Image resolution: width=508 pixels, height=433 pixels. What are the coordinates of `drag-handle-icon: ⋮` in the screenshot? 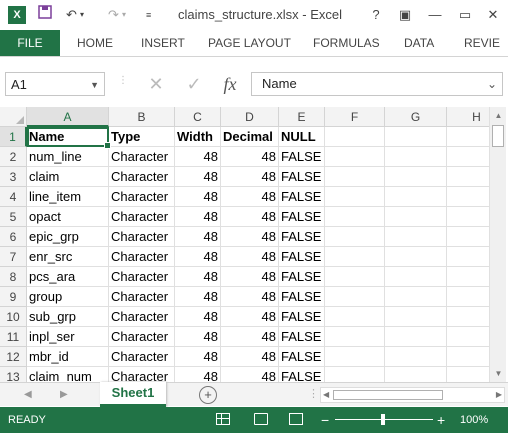 It's located at (123, 80).